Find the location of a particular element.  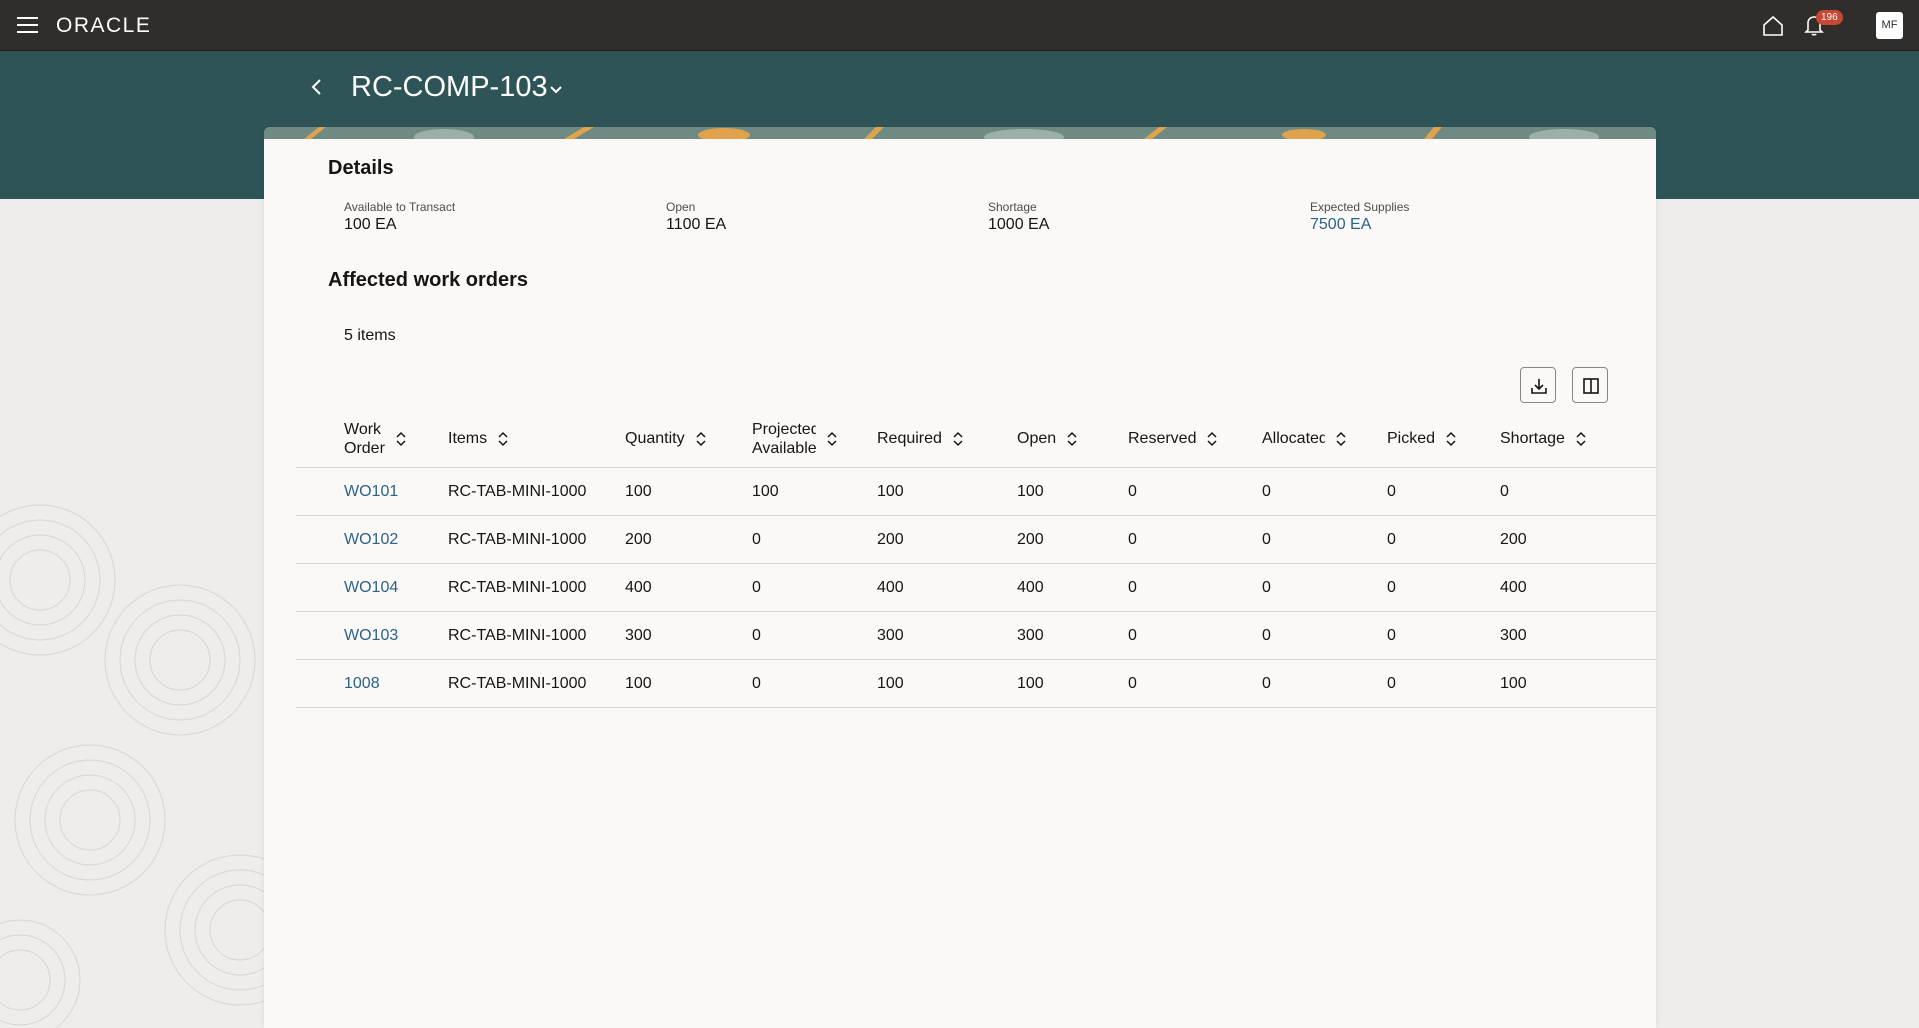

table-row: WO103 RC-TAB-MINI-1000 300 0 300 300 0 0 0 300 is located at coordinates (976, 636).